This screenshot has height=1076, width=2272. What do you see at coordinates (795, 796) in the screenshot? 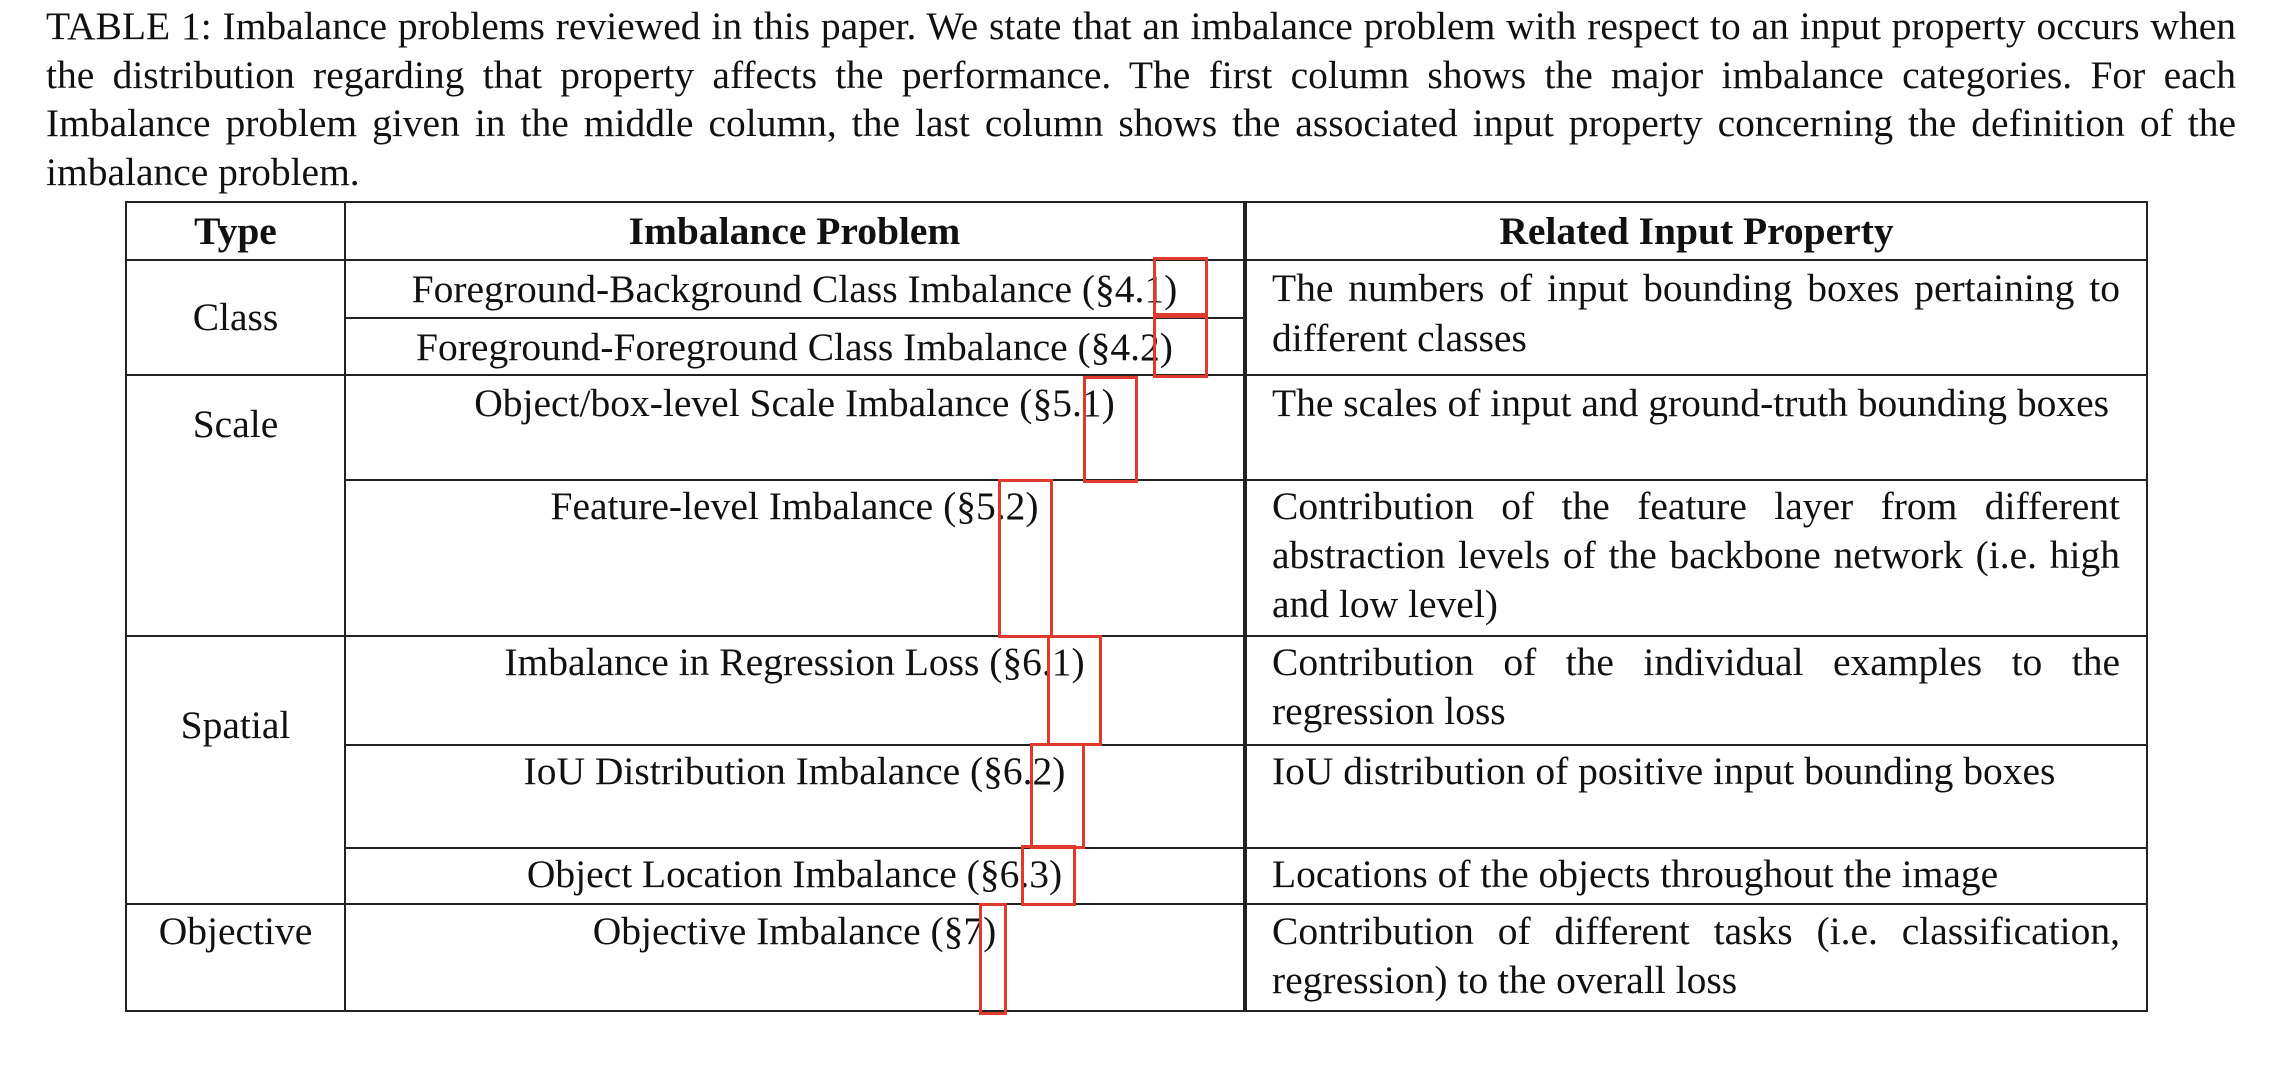
I see `problem-cell: IoU Distribution Imbalance (§6.2)` at bounding box center [795, 796].